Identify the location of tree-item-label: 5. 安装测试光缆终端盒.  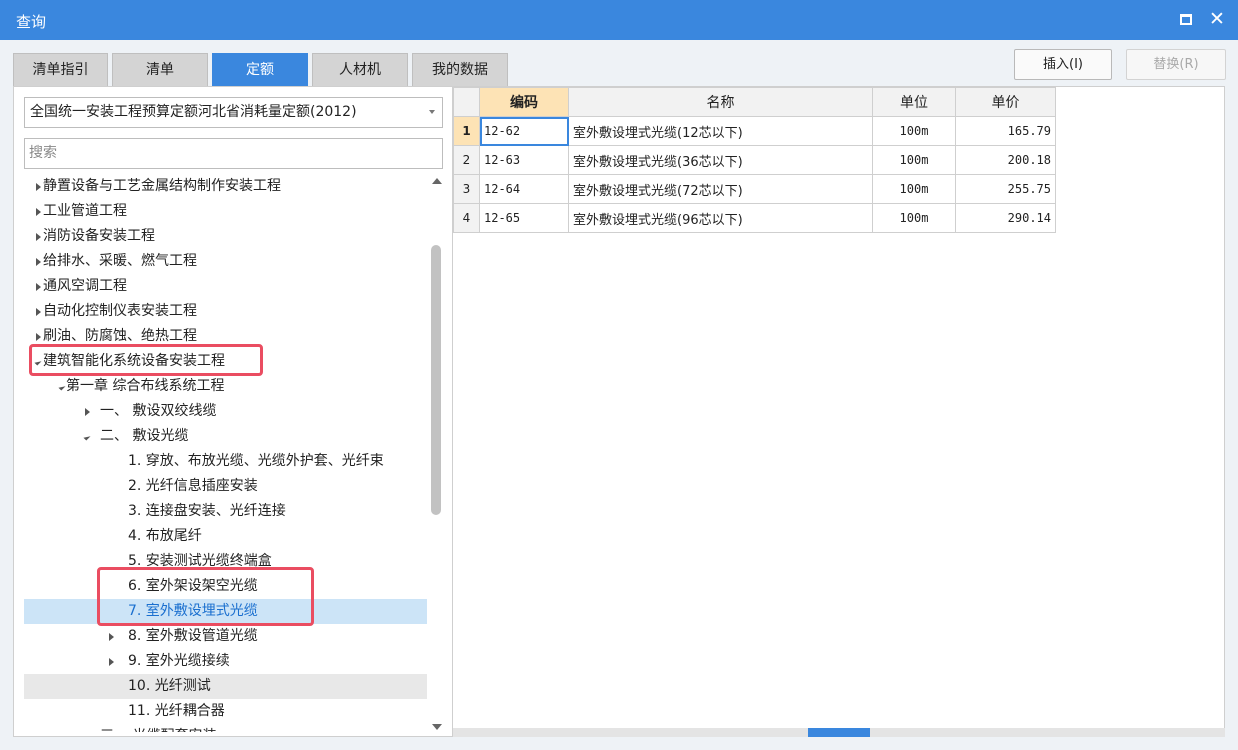
(200, 561).